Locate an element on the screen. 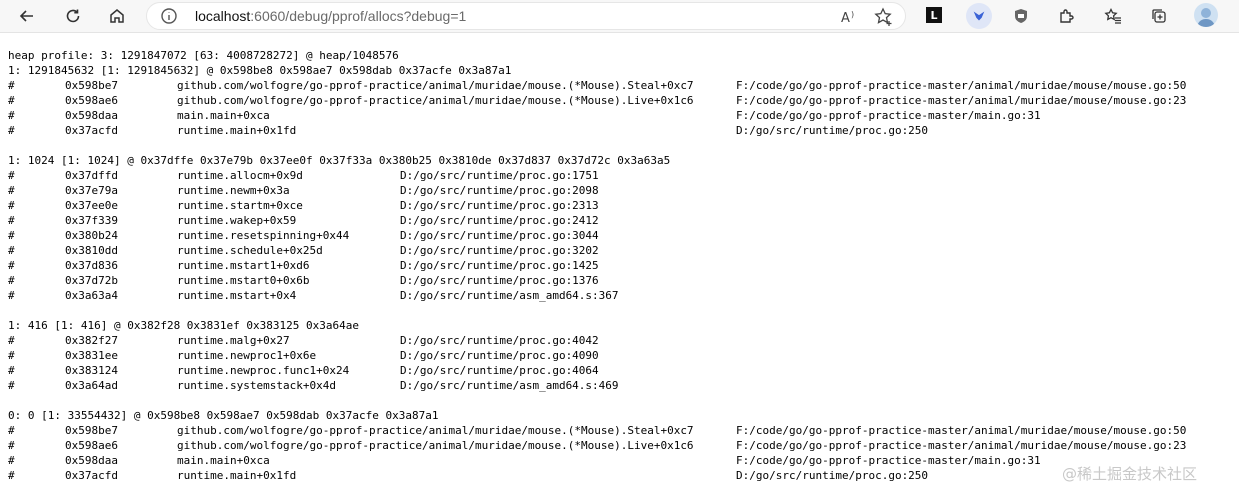 This screenshot has width=1239, height=499. read-aloud-icon: A) is located at coordinates (850, 17).